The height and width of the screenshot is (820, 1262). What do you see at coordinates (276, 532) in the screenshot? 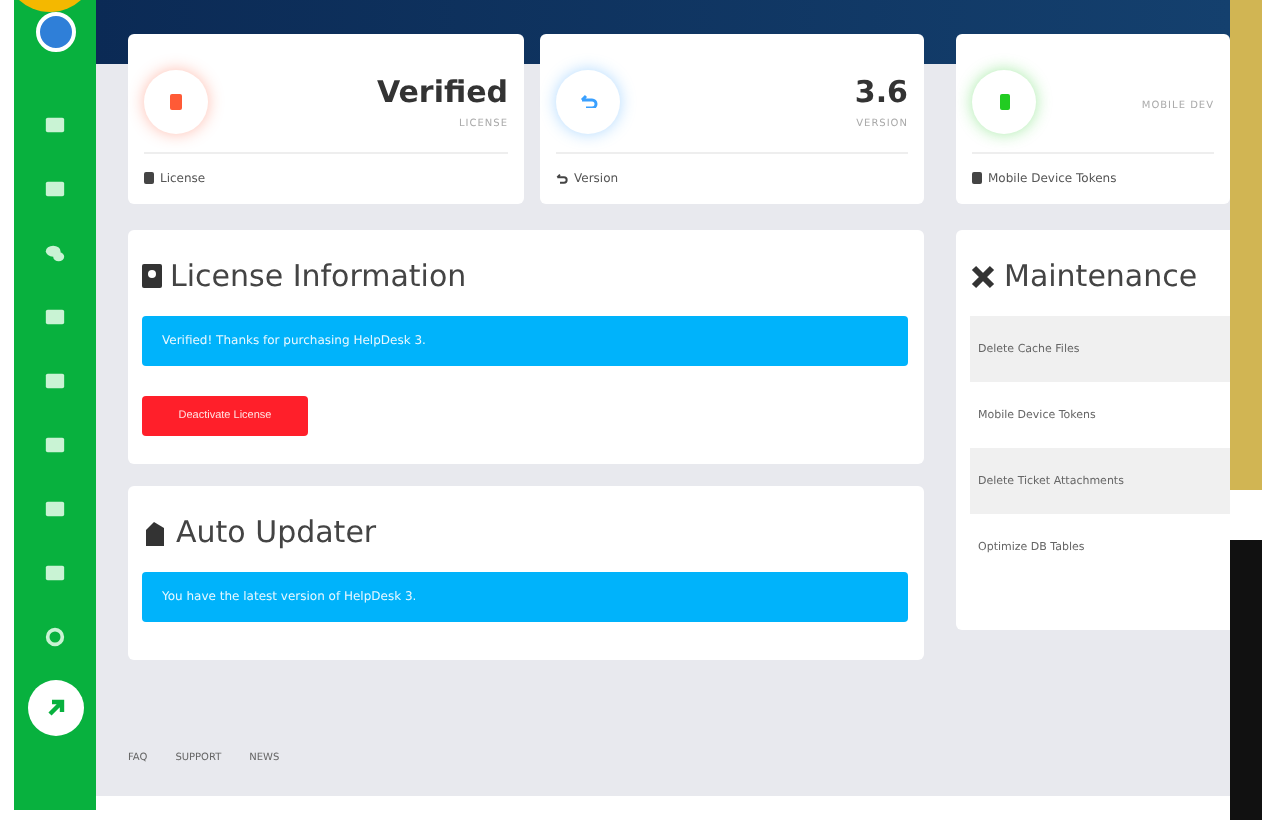
I see `panel-title: Auto Updater` at bounding box center [276, 532].